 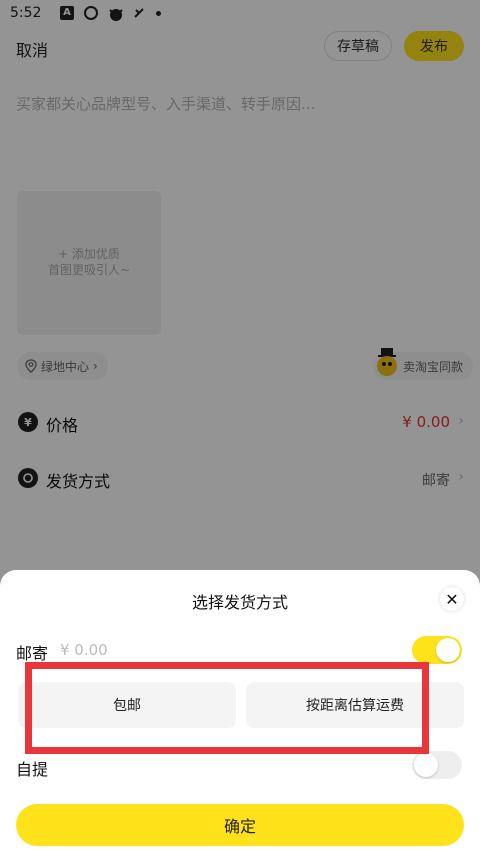 I want to click on sheet-title: 选择发货方式, so click(x=239, y=602).